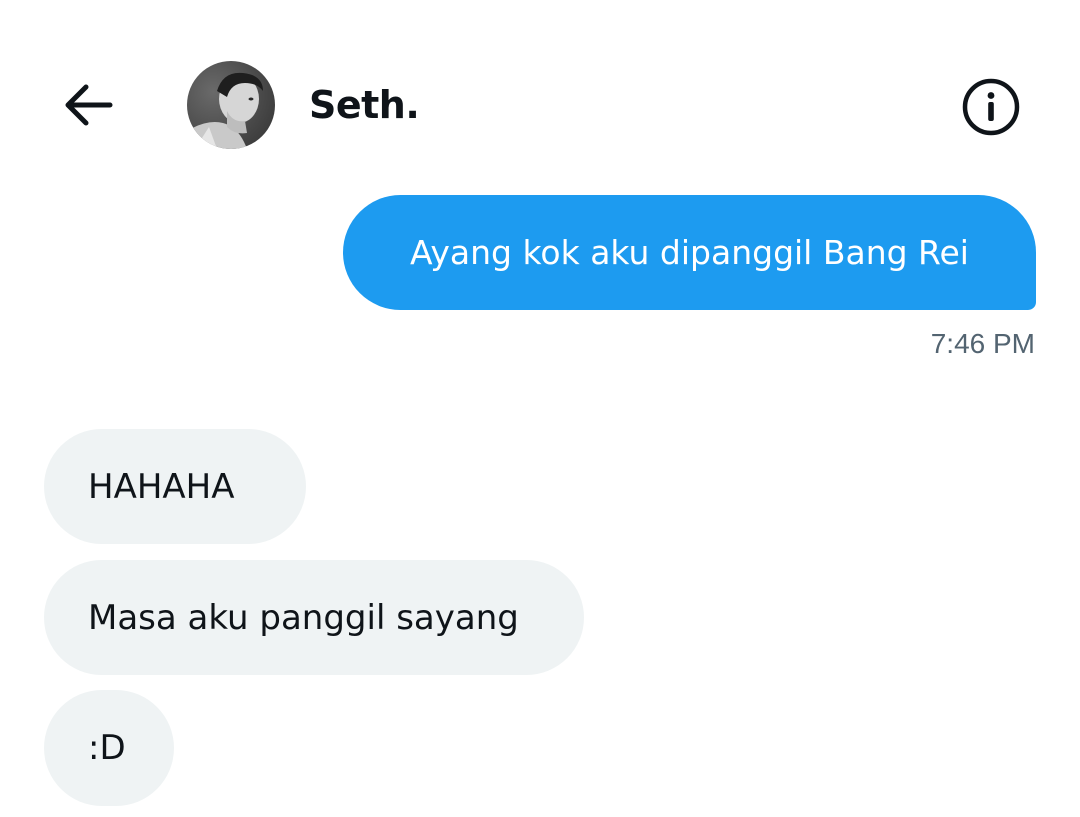 The width and height of the screenshot is (1080, 817). I want to click on received-message-bubble: :D, so click(109, 748).